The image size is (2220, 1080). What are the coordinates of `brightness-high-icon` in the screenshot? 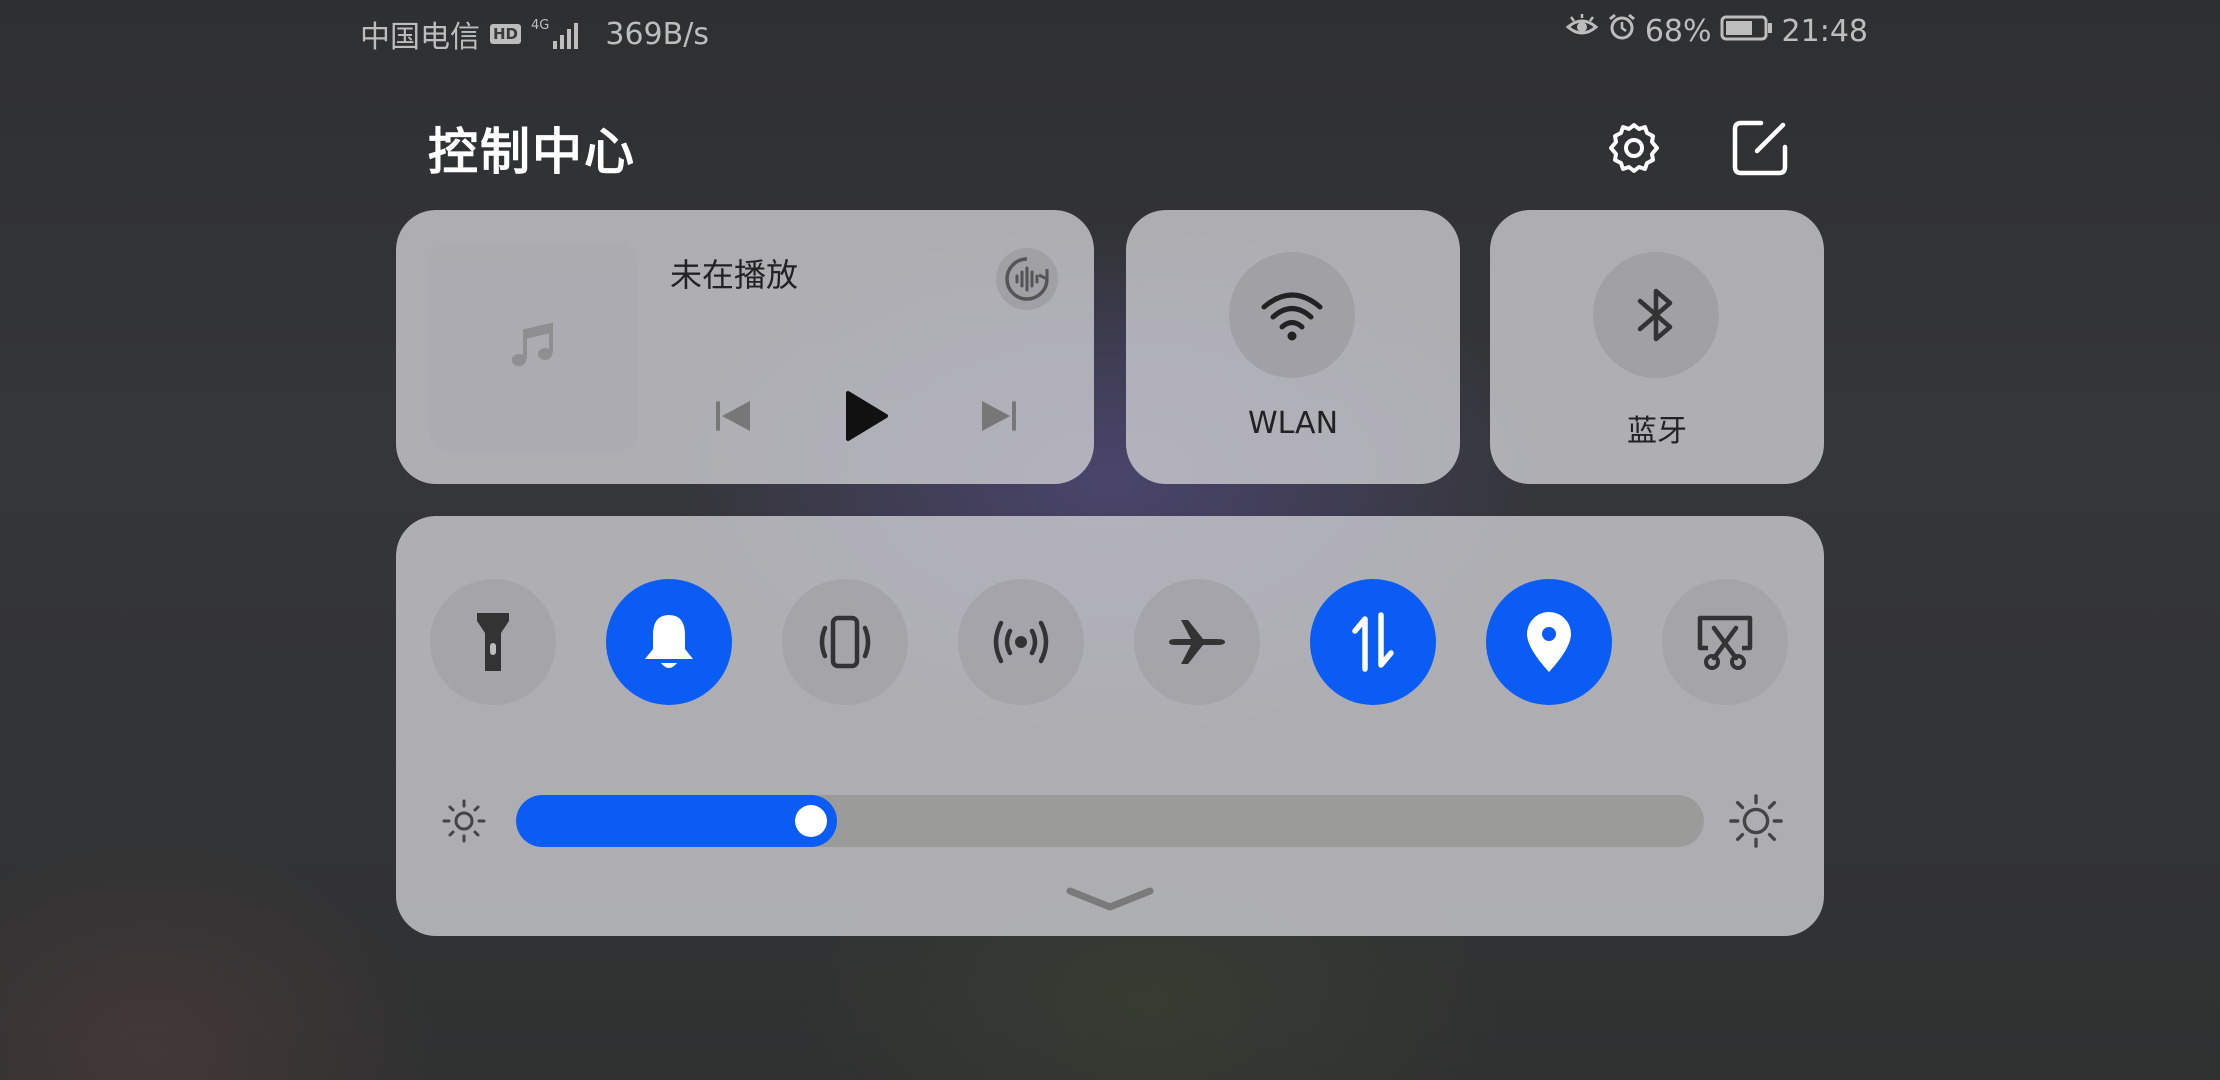 It's located at (1756, 821).